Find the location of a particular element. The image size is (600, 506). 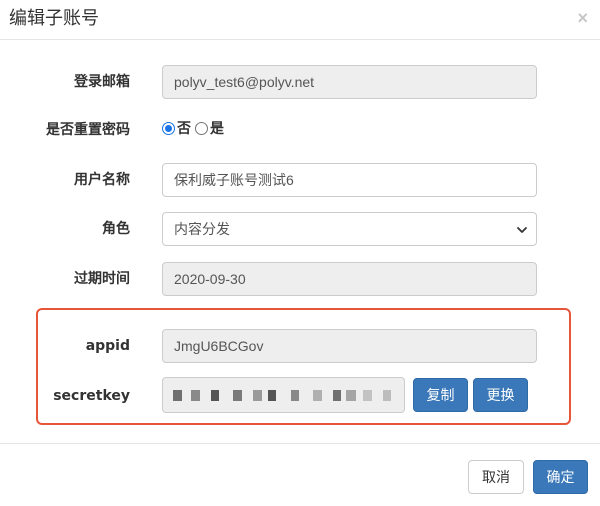

role-selected-value: 内容分发 is located at coordinates (202, 229).